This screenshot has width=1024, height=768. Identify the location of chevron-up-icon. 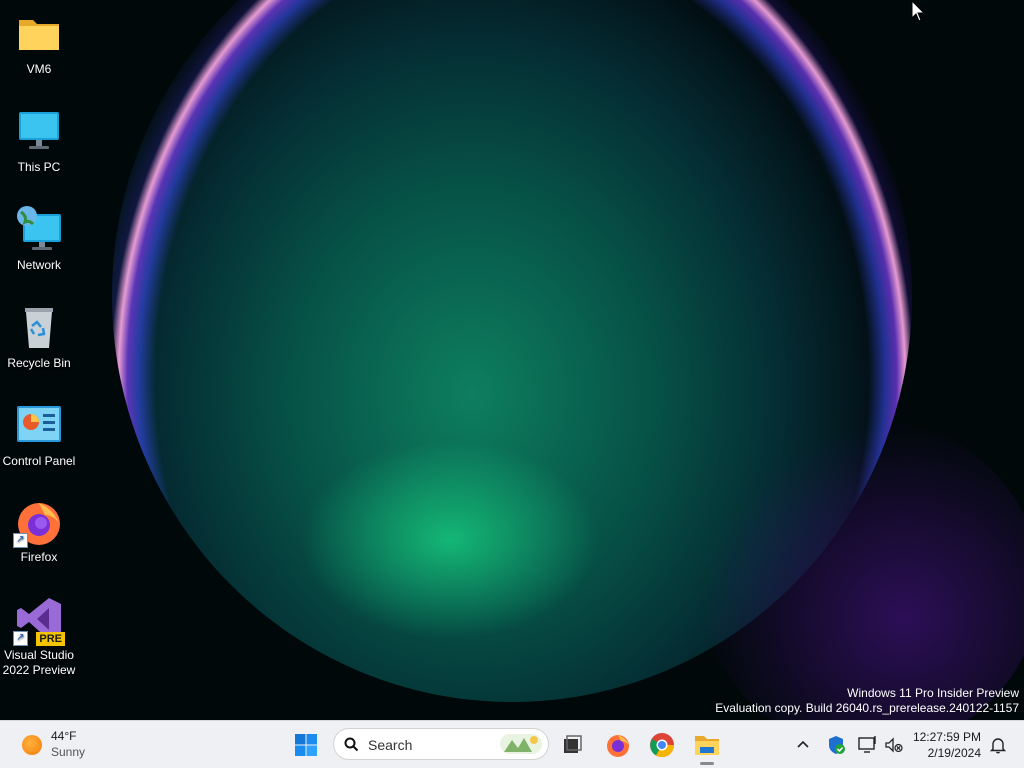
(803, 744).